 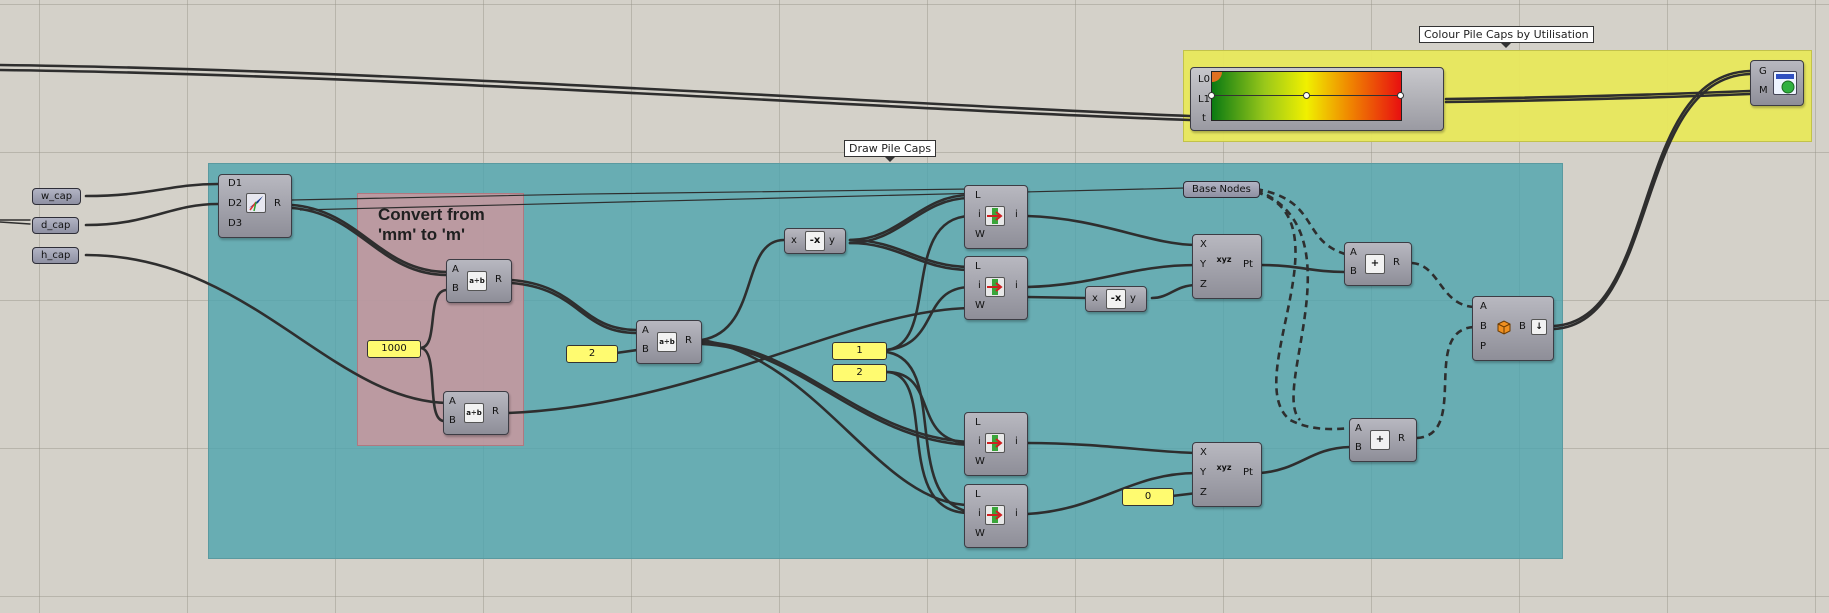 I want to click on port-l0: L0, so click(x=1204, y=80).